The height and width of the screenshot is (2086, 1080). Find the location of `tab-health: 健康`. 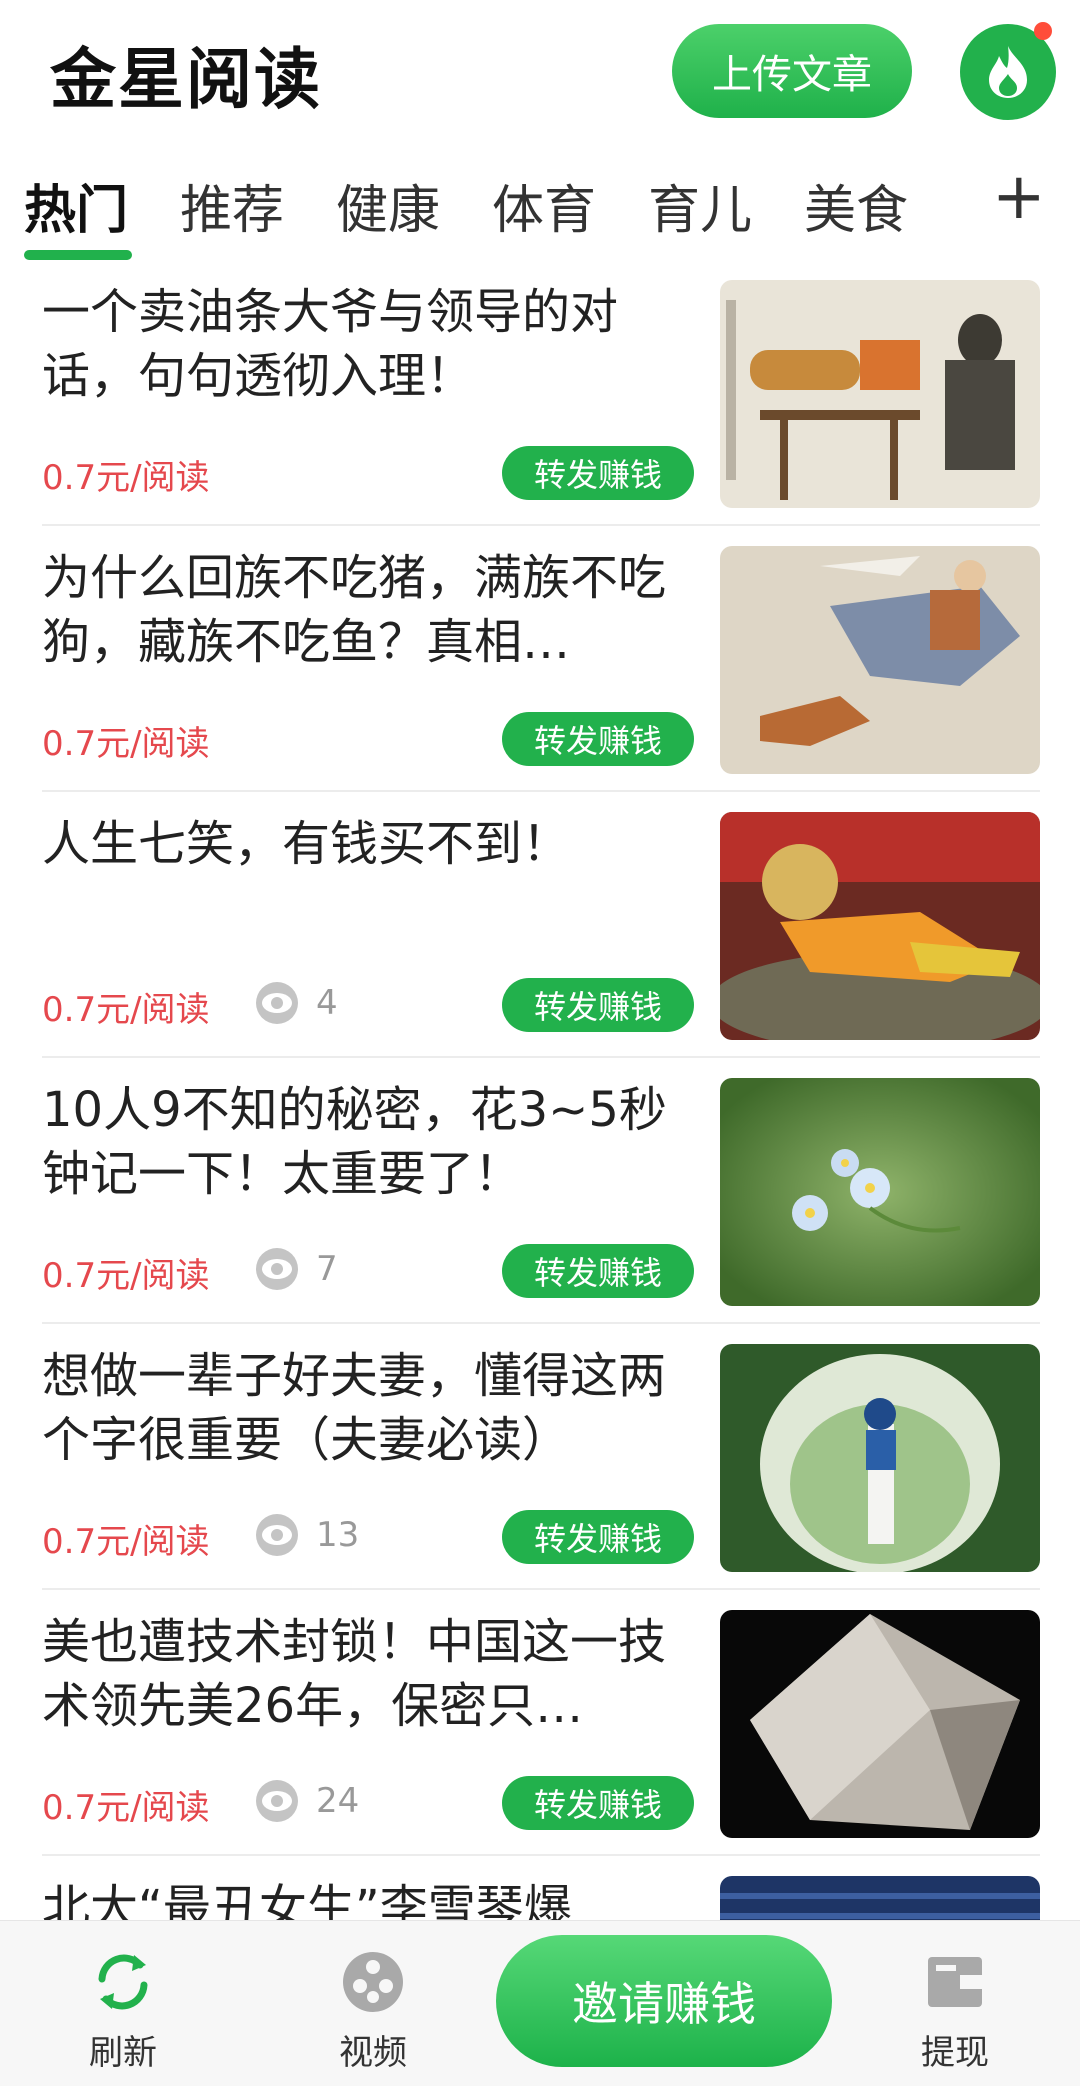

tab-health: 健康 is located at coordinates (388, 205).